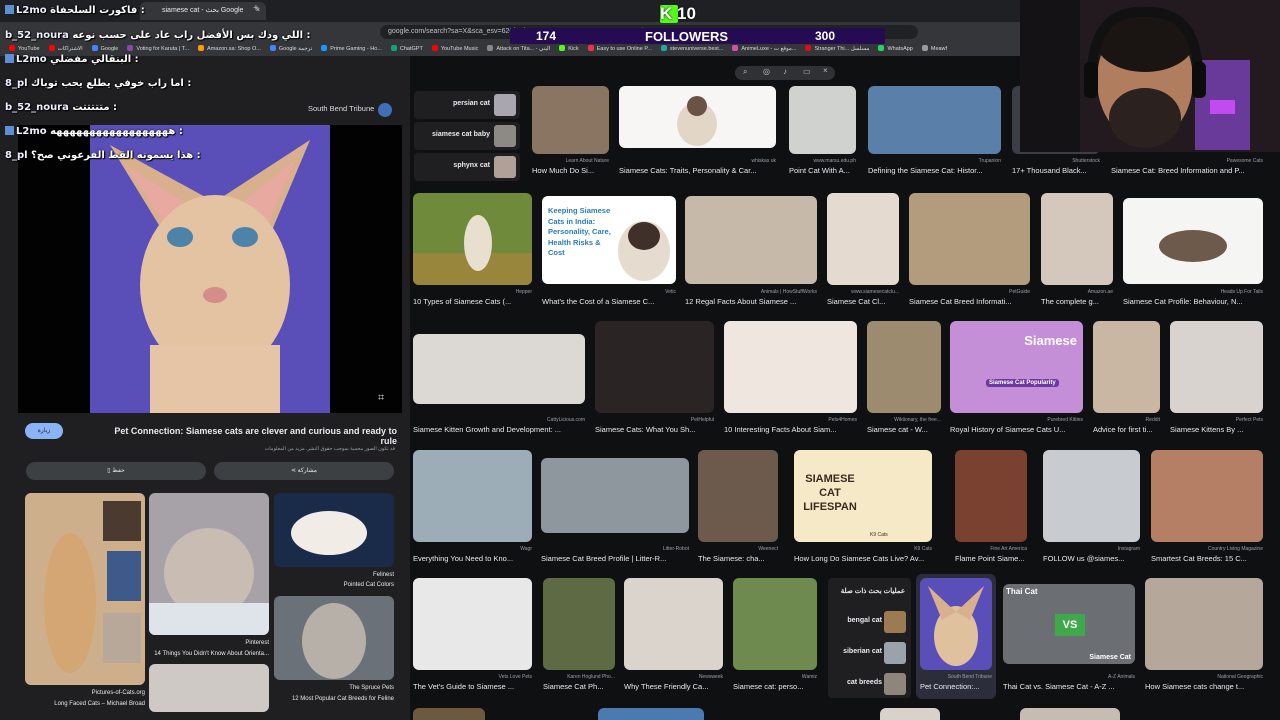 The width and height of the screenshot is (1280, 720). Describe the element at coordinates (785, 71) in the screenshot. I see `mic-icon: ♪` at that location.